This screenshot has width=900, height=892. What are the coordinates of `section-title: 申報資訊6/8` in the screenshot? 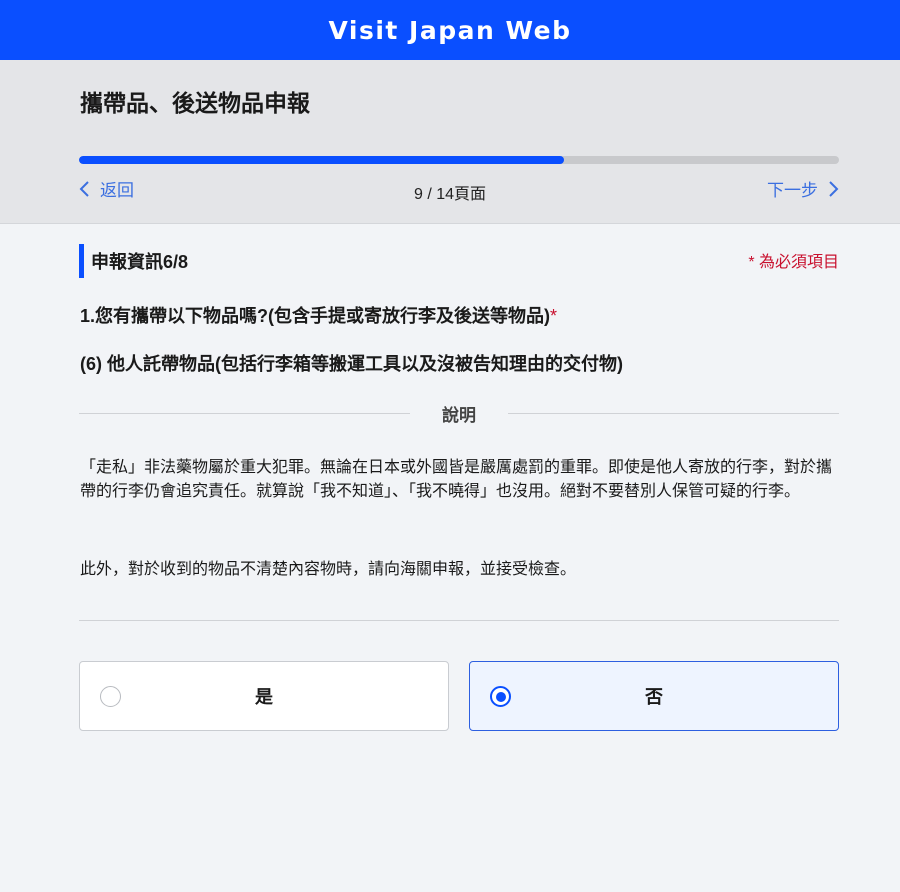 It's located at (140, 262).